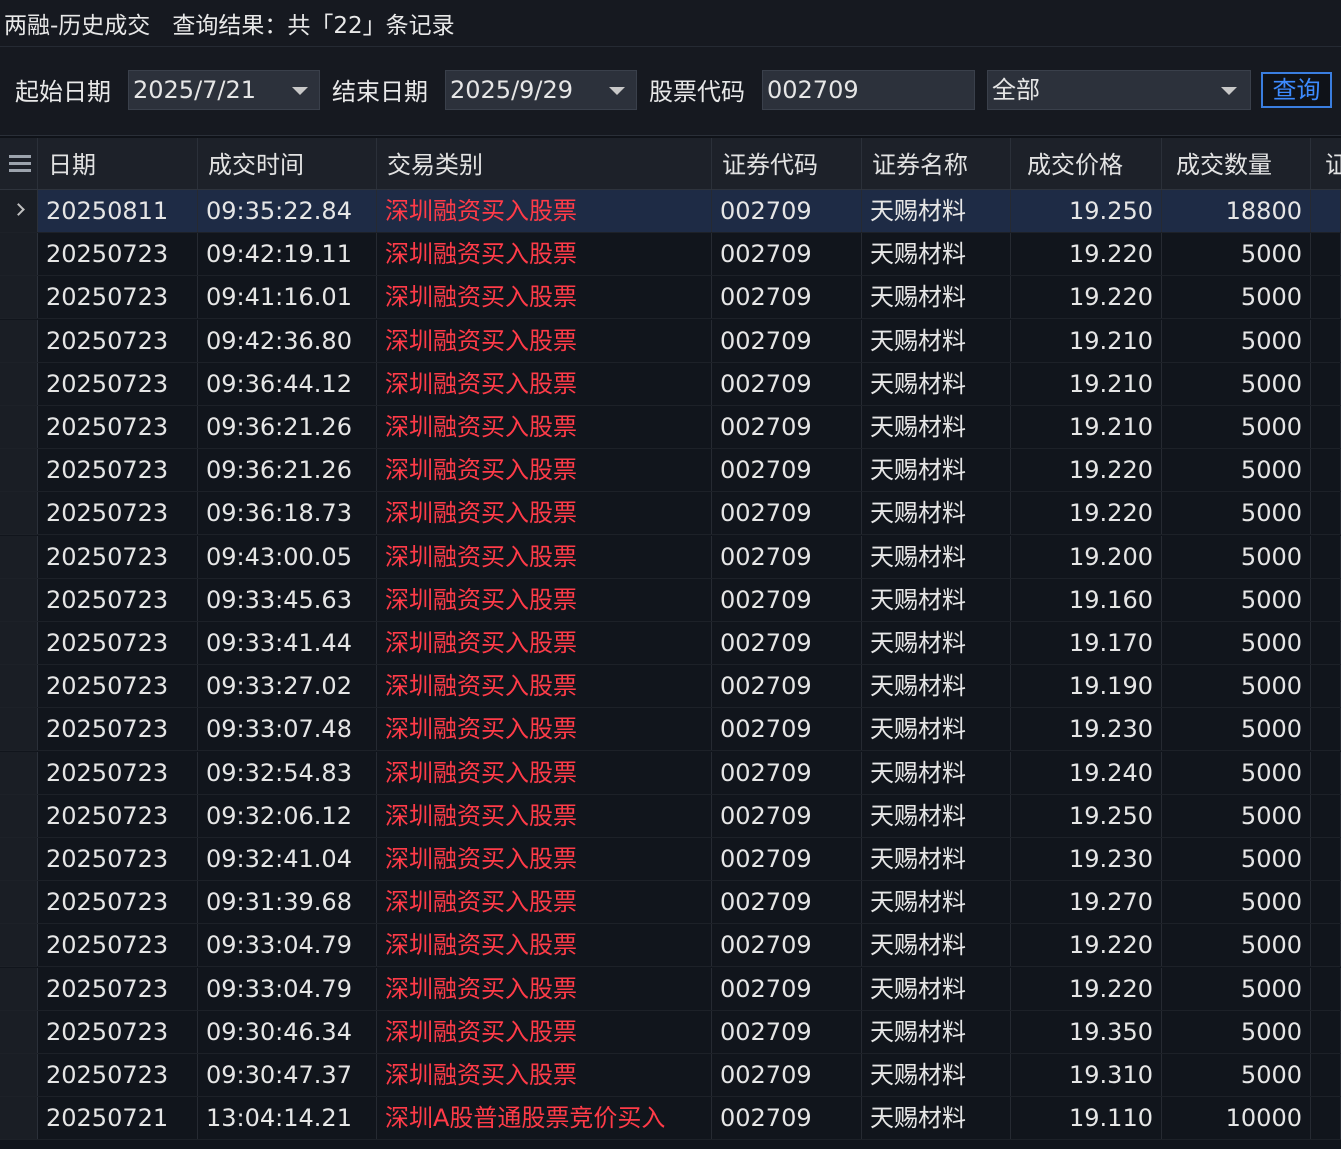  What do you see at coordinates (1086, 815) in the screenshot?
I see `cell-price: 19.250` at bounding box center [1086, 815].